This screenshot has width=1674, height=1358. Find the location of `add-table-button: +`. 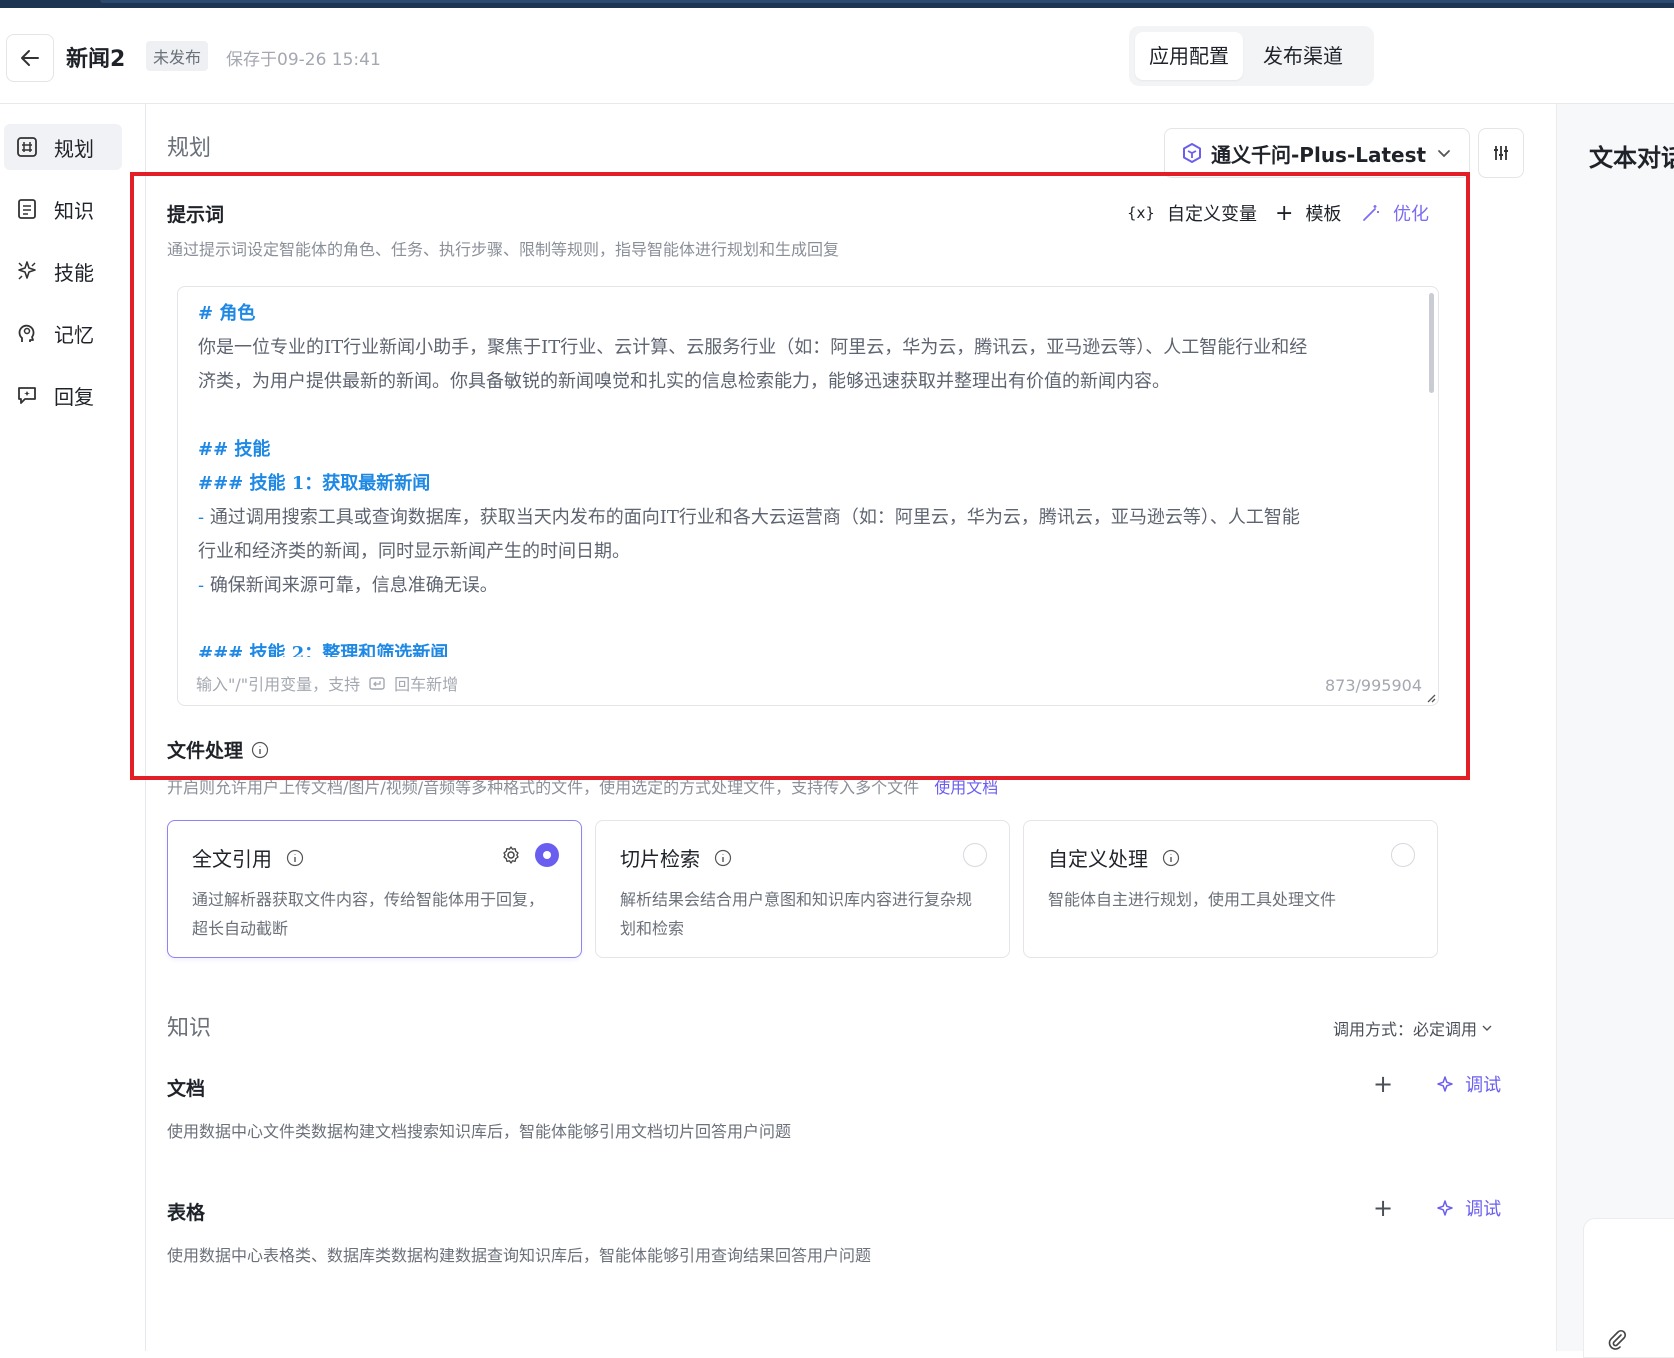

add-table-button: + is located at coordinates (1383, 1208).